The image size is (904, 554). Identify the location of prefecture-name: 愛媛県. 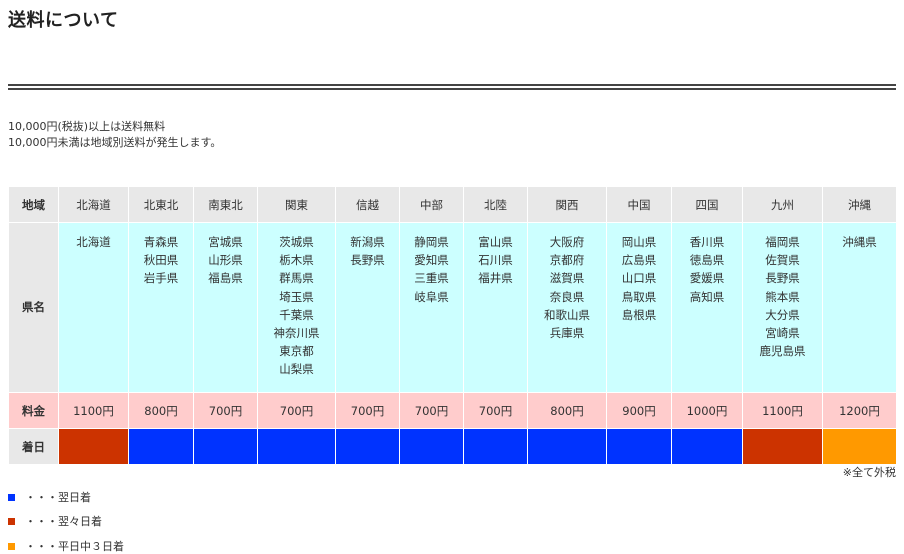
(707, 278).